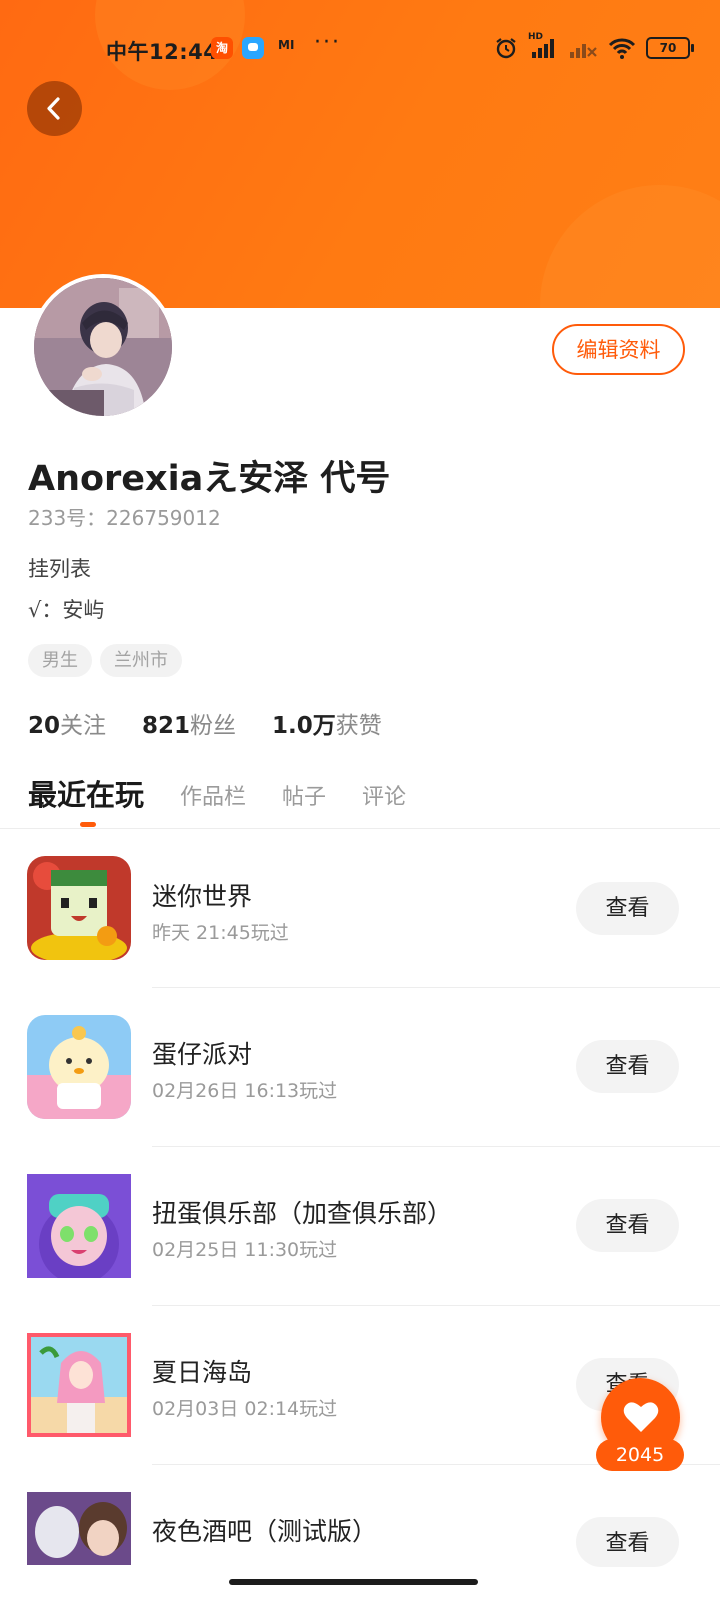 The height and width of the screenshot is (1623, 720). I want to click on status-bar: 中午12:44 淘 MI ··· HD 70, so click(360, 48).